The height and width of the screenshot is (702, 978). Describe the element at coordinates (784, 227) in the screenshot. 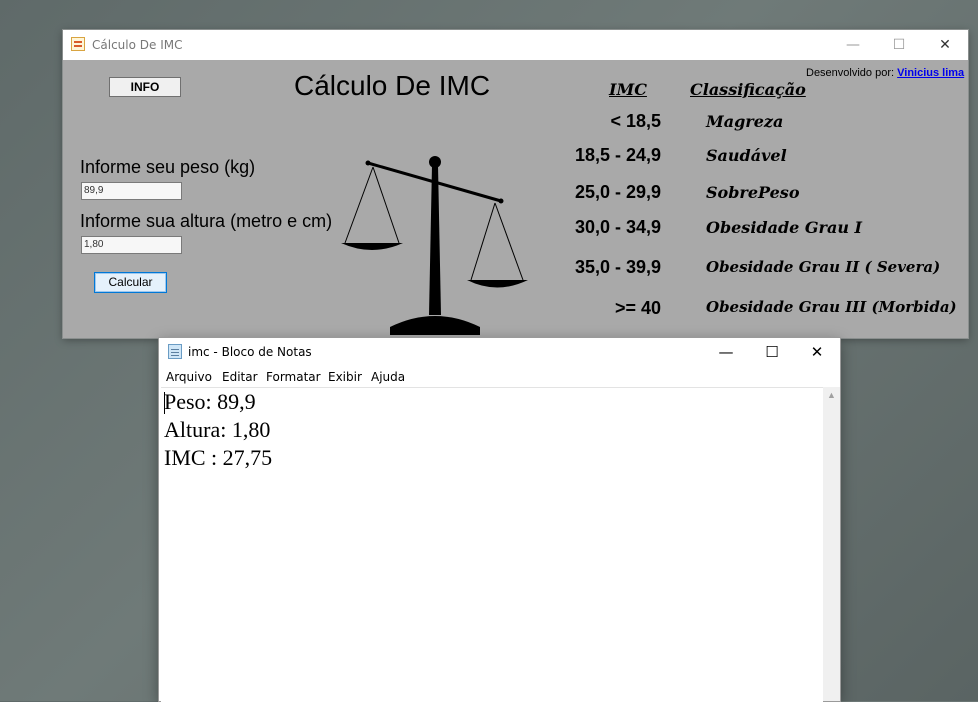

I see `classification-4: Obesidade Grau I` at that location.